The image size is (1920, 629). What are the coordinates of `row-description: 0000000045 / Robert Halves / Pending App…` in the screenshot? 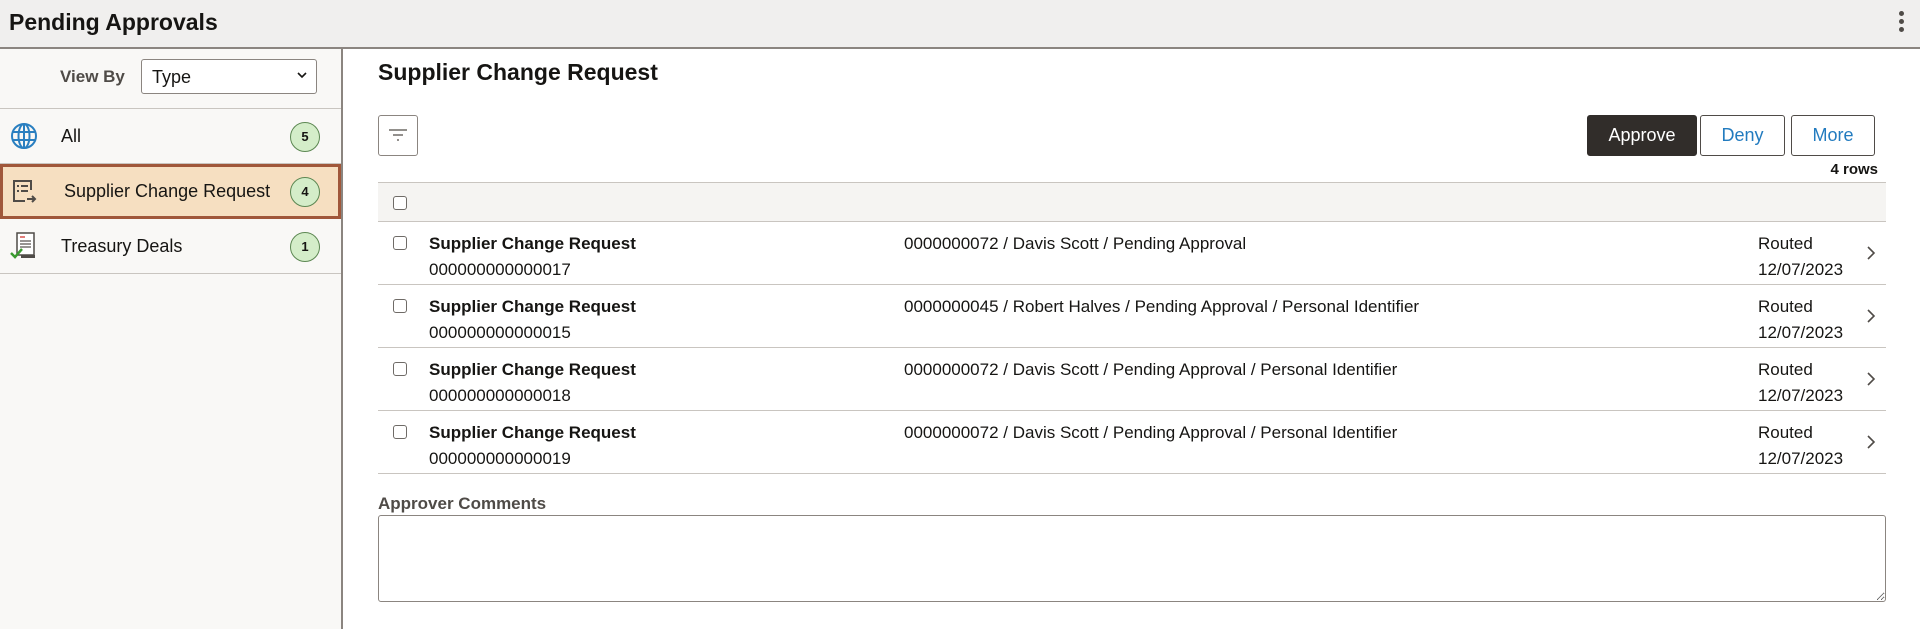 It's located at (1162, 306).